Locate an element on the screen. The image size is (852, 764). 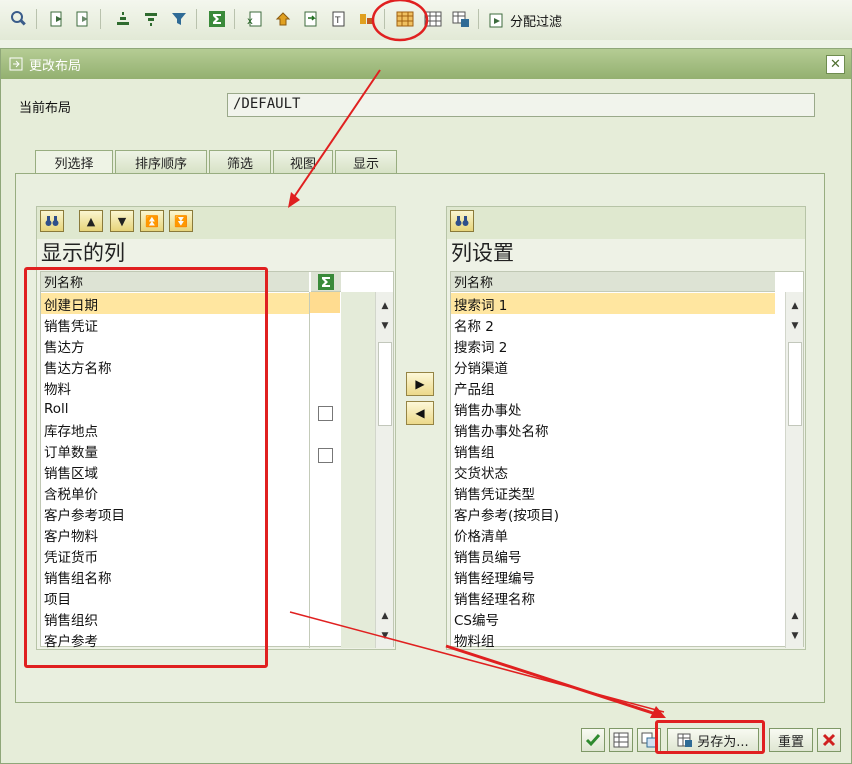
annotation-box-save-as is located at coordinates (710, 737).